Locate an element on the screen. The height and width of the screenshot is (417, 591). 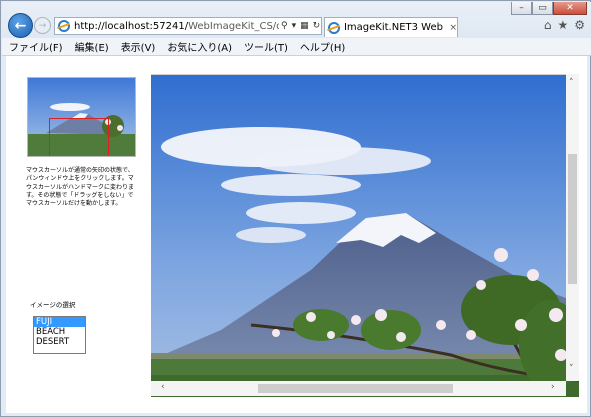
horizontal-scroll-thumb is located at coordinates (355, 388).